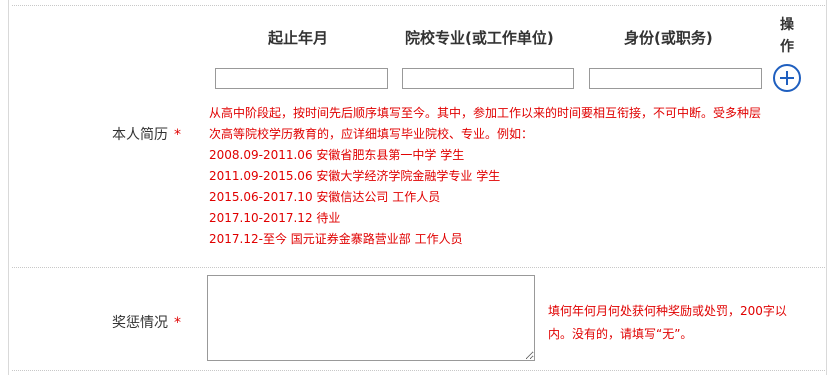  Describe the element at coordinates (298, 38) in the screenshot. I see `header-period: 起止年月` at that location.